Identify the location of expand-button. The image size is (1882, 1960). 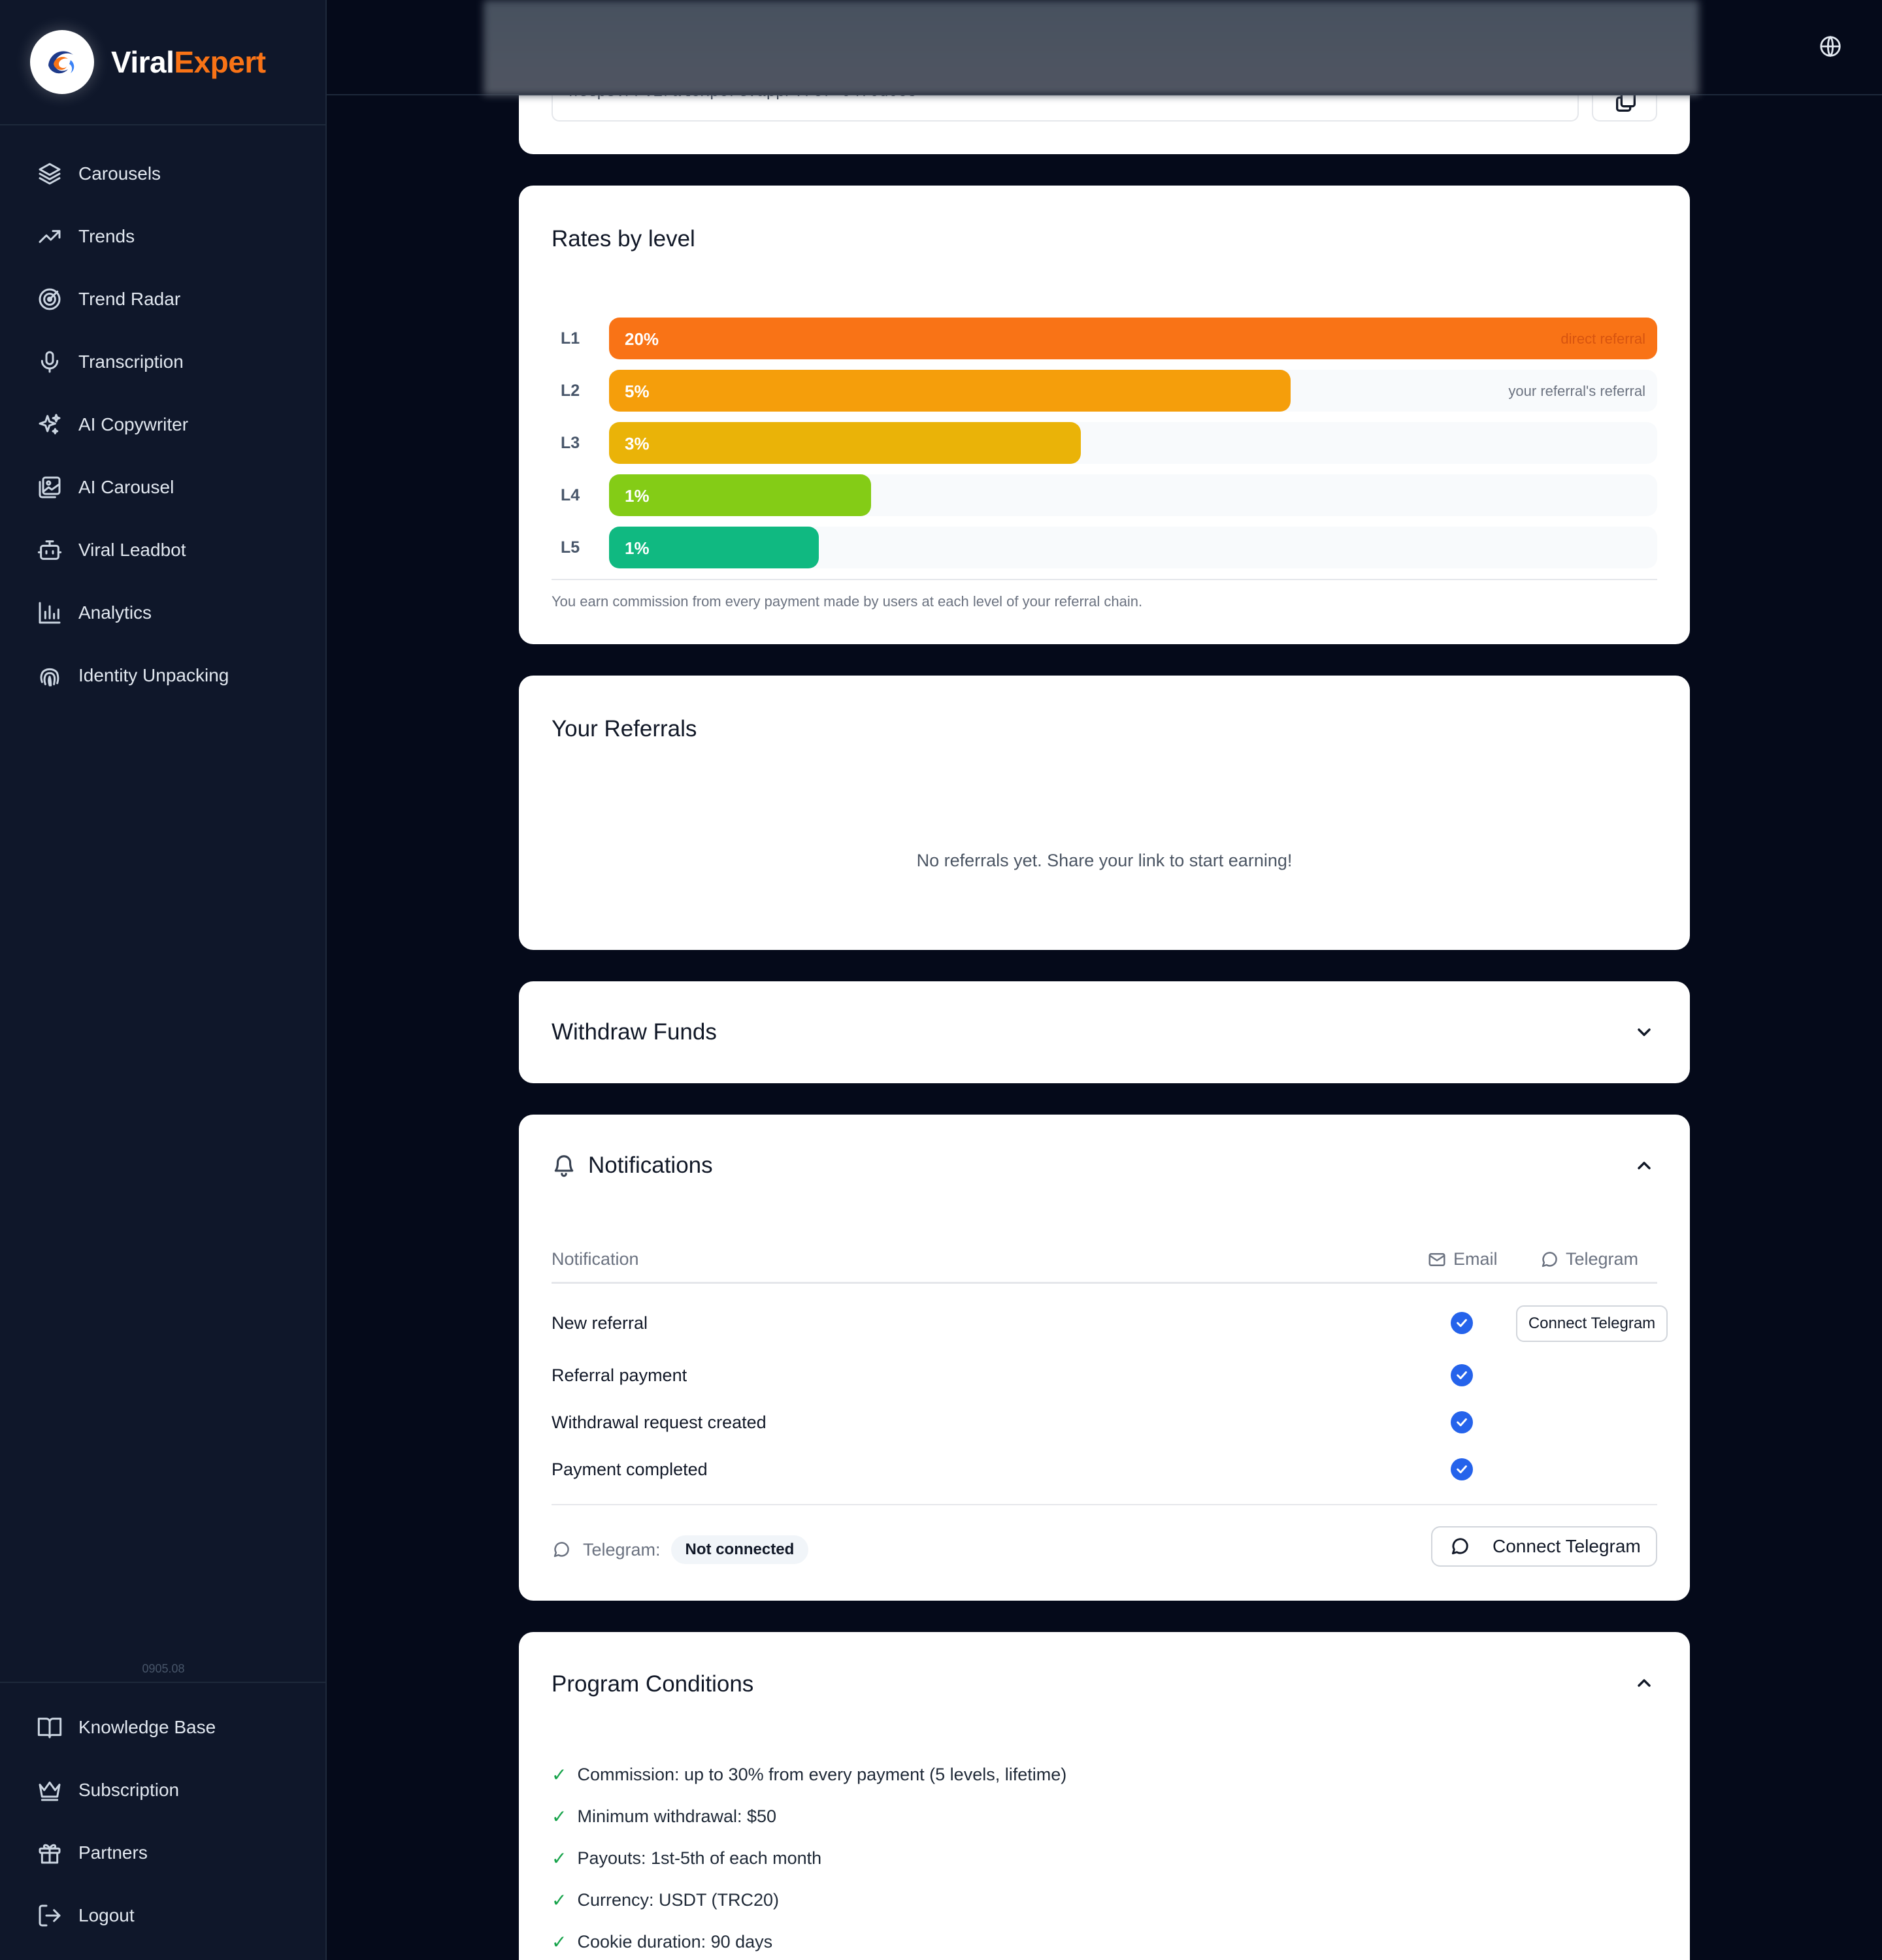
(1645, 1032).